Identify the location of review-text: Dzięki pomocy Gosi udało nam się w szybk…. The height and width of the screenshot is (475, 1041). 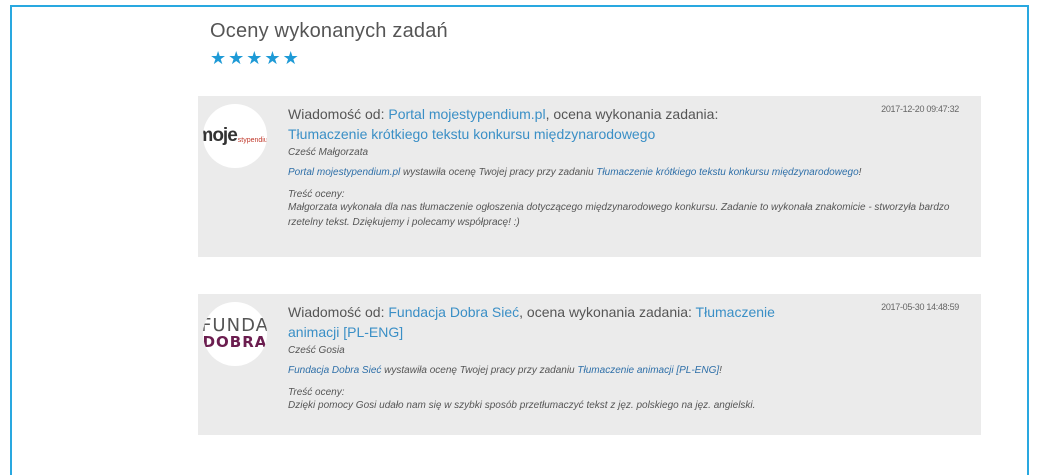
(522, 405).